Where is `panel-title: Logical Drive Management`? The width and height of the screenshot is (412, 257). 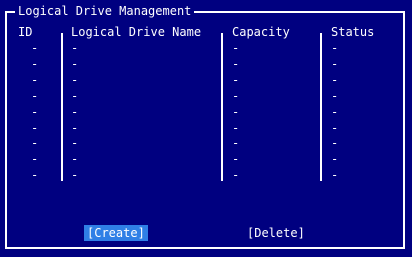
panel-title: Logical Drive Management is located at coordinates (105, 11).